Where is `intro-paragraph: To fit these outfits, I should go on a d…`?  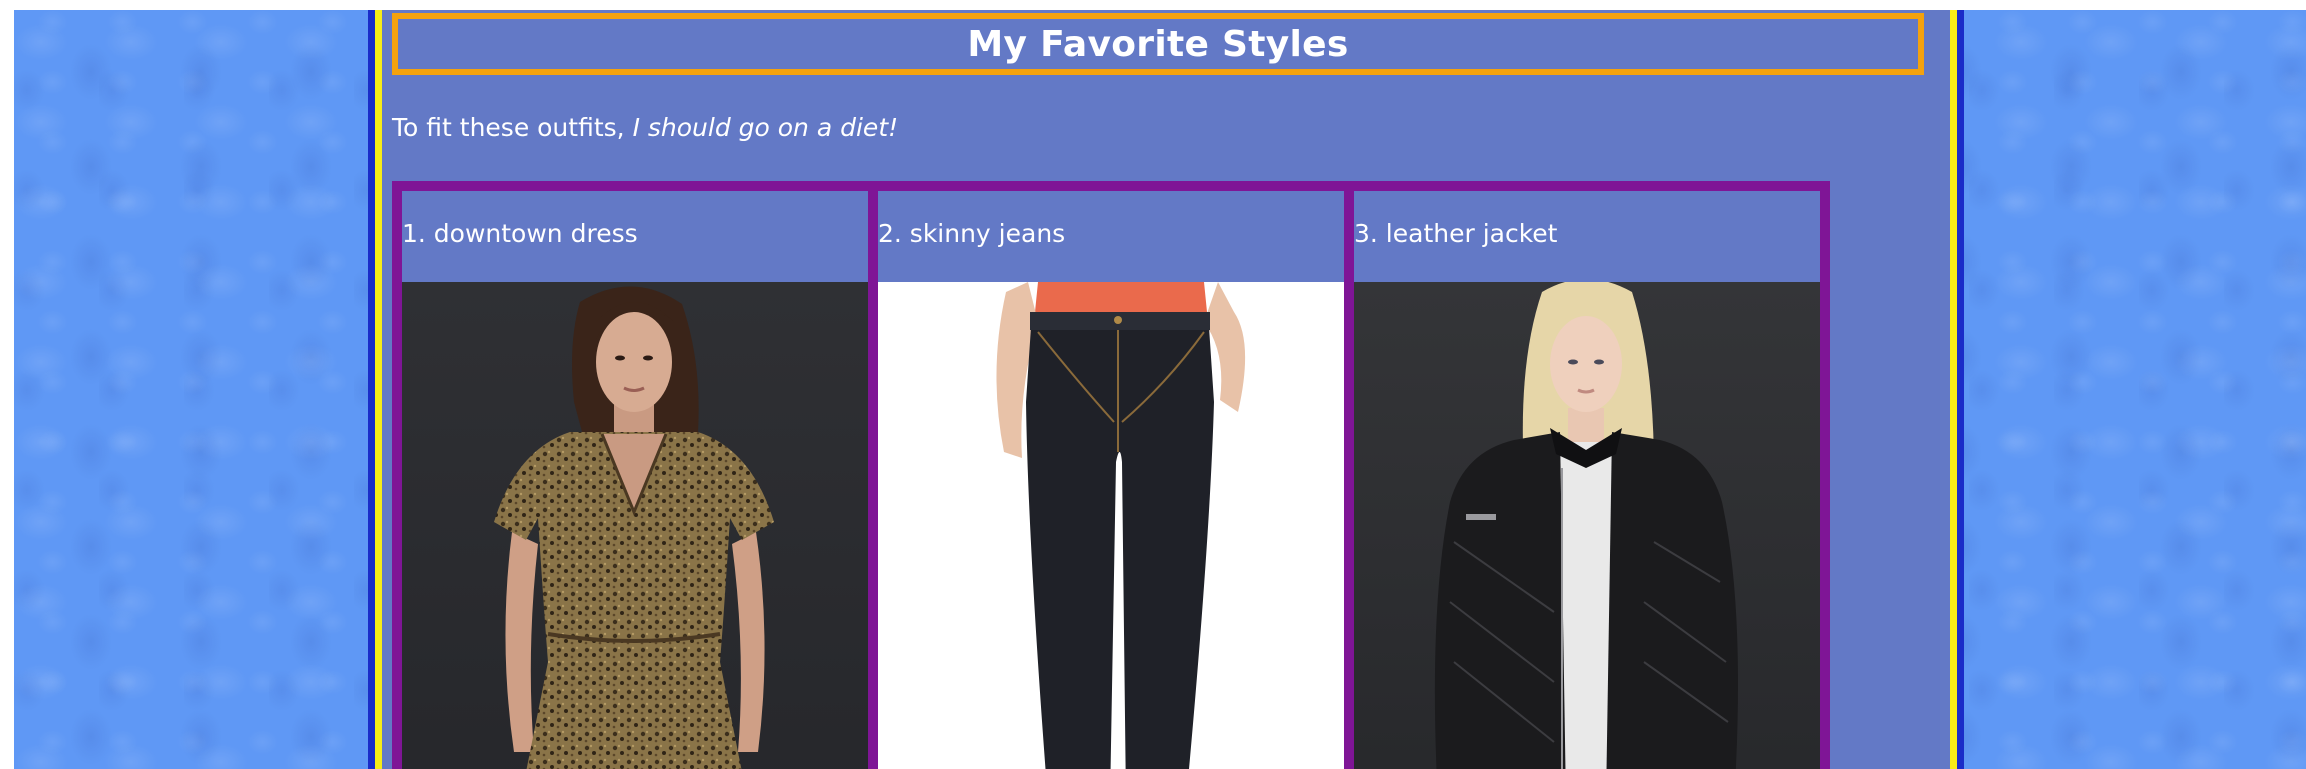 intro-paragraph: To fit these outfits, I should go on a d… is located at coordinates (645, 127).